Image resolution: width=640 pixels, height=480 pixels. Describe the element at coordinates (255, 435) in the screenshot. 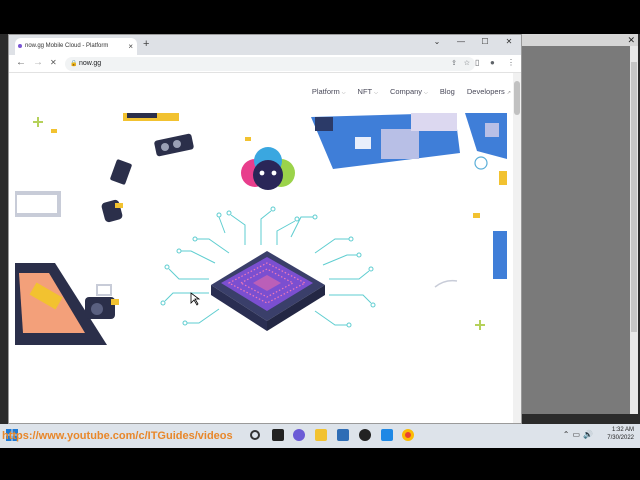

I see `search-icon` at that location.